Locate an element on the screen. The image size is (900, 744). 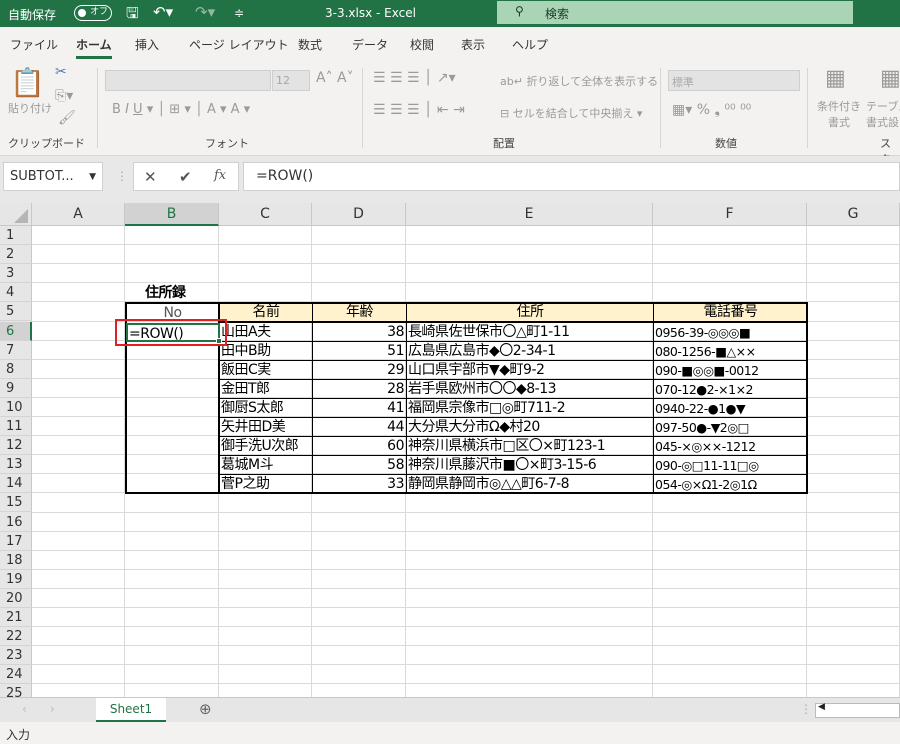
name-cell: 飯田C実 is located at coordinates (266, 369).